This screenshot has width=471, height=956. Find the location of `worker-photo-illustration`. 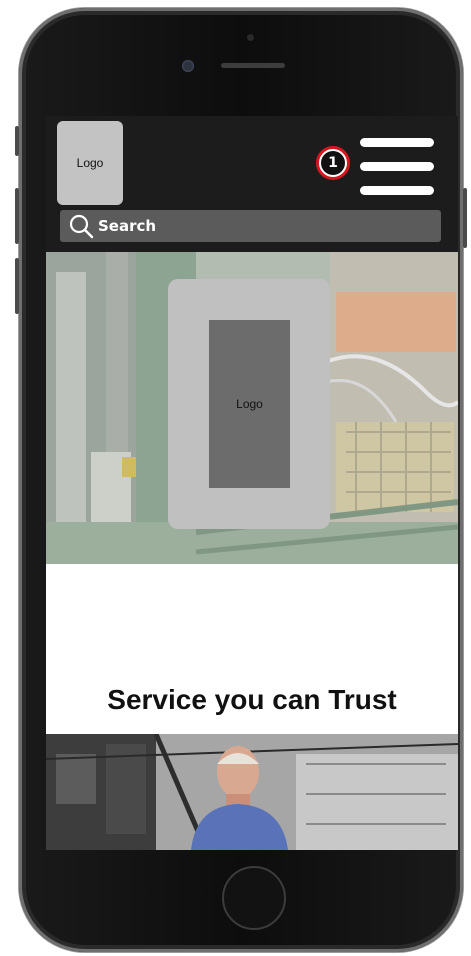

worker-photo-illustration is located at coordinates (252, 792).